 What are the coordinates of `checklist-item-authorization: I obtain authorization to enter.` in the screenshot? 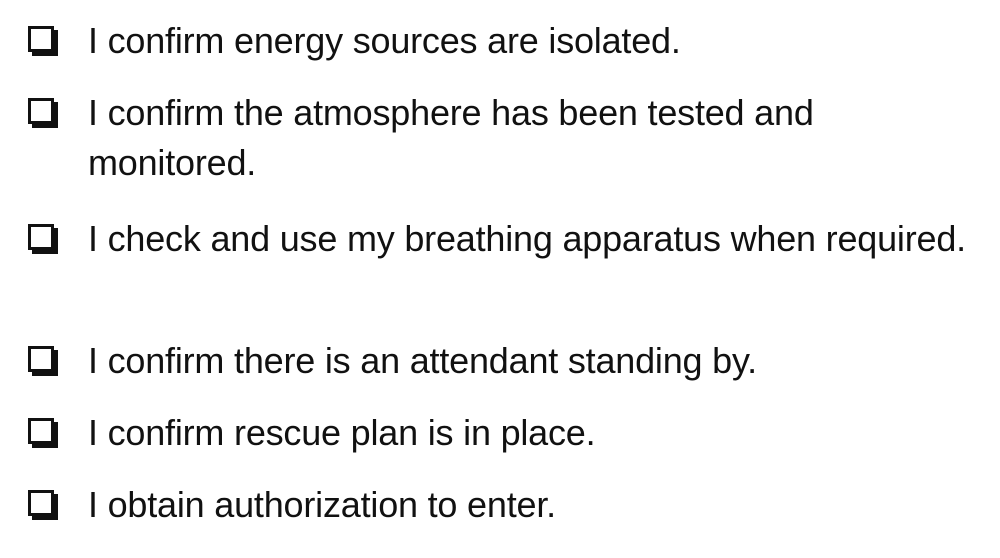 It's located at (498, 505).